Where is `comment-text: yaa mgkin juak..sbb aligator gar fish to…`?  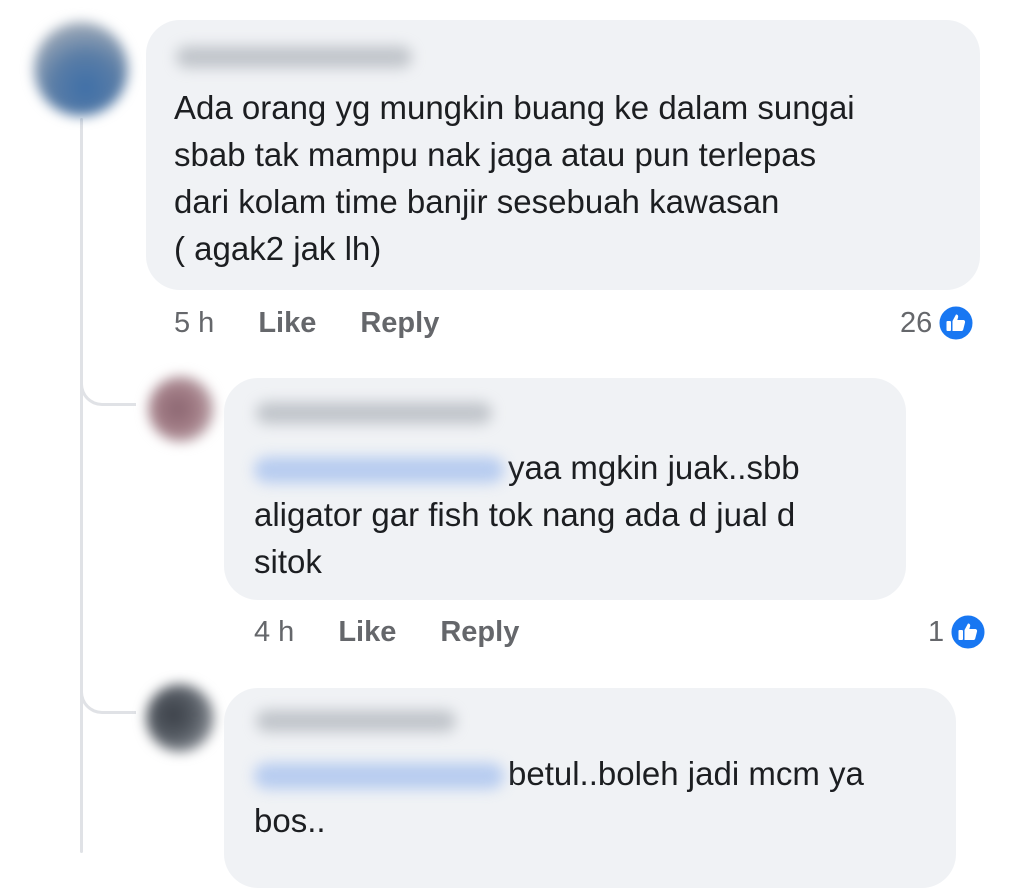 comment-text: yaa mgkin juak..sbb aligator gar fish to… is located at coordinates (527, 514).